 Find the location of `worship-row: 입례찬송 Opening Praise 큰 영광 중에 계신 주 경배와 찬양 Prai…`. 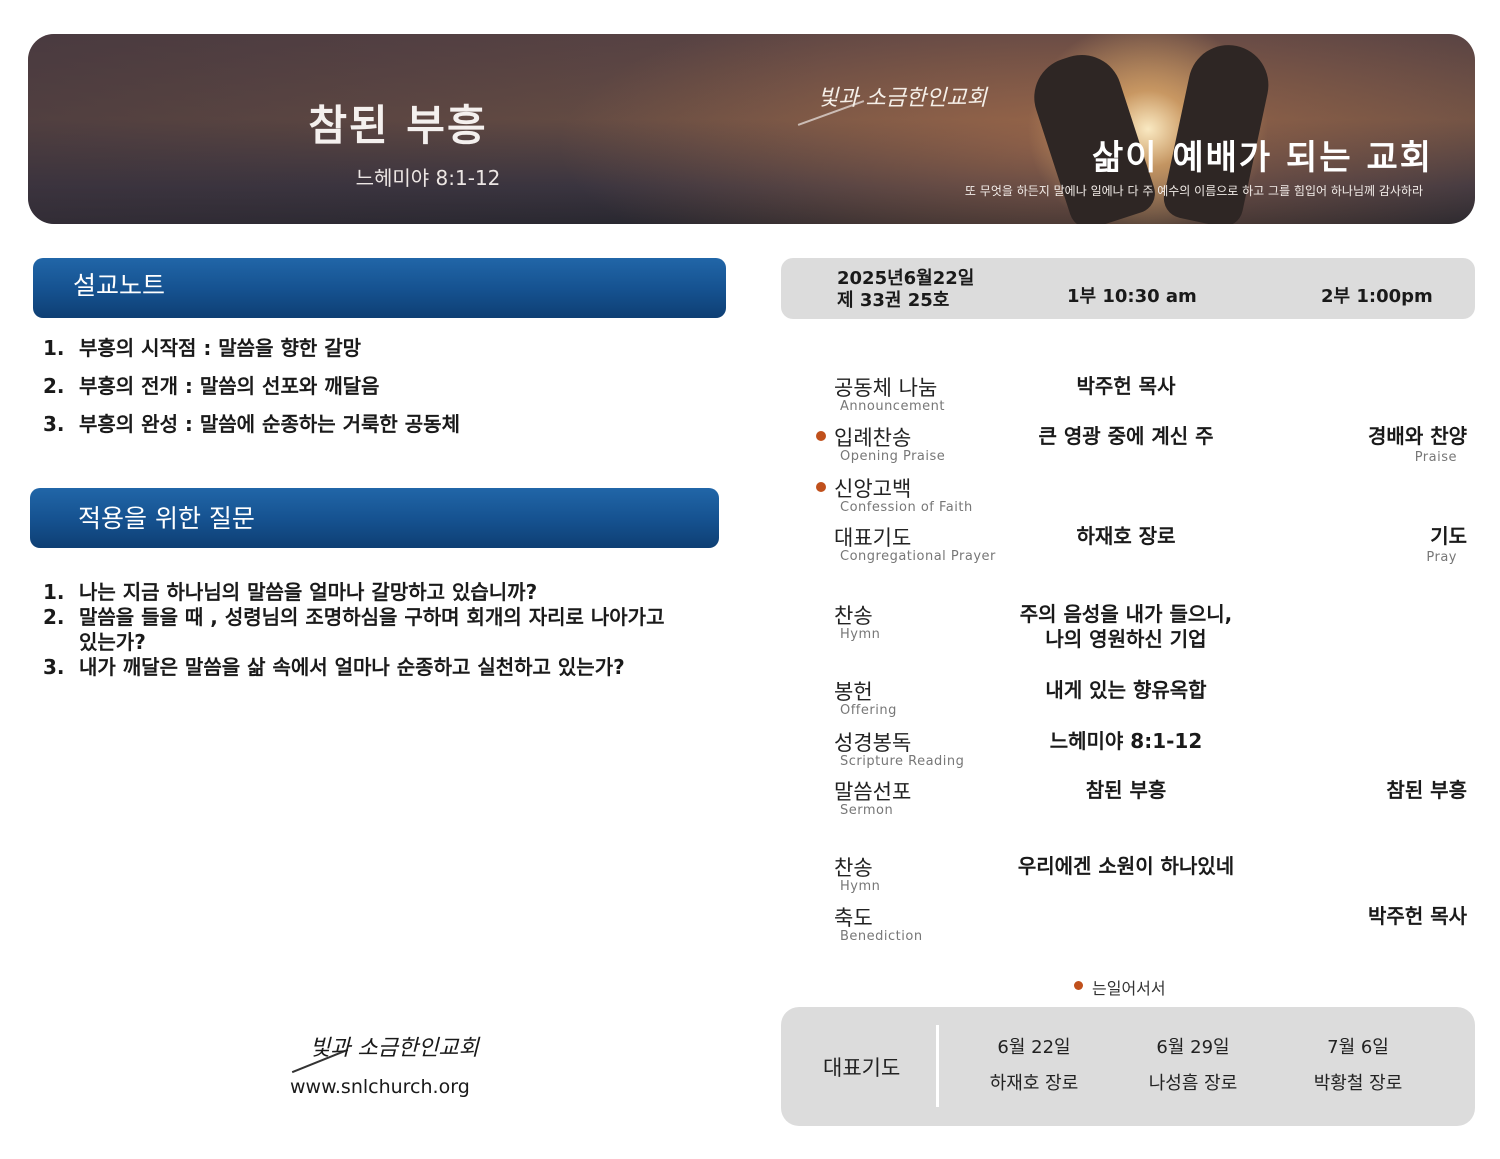

worship-row: 입례찬송 Opening Praise 큰 영광 중에 계신 주 경배와 찬양 Prai… is located at coordinates (1128, 447).